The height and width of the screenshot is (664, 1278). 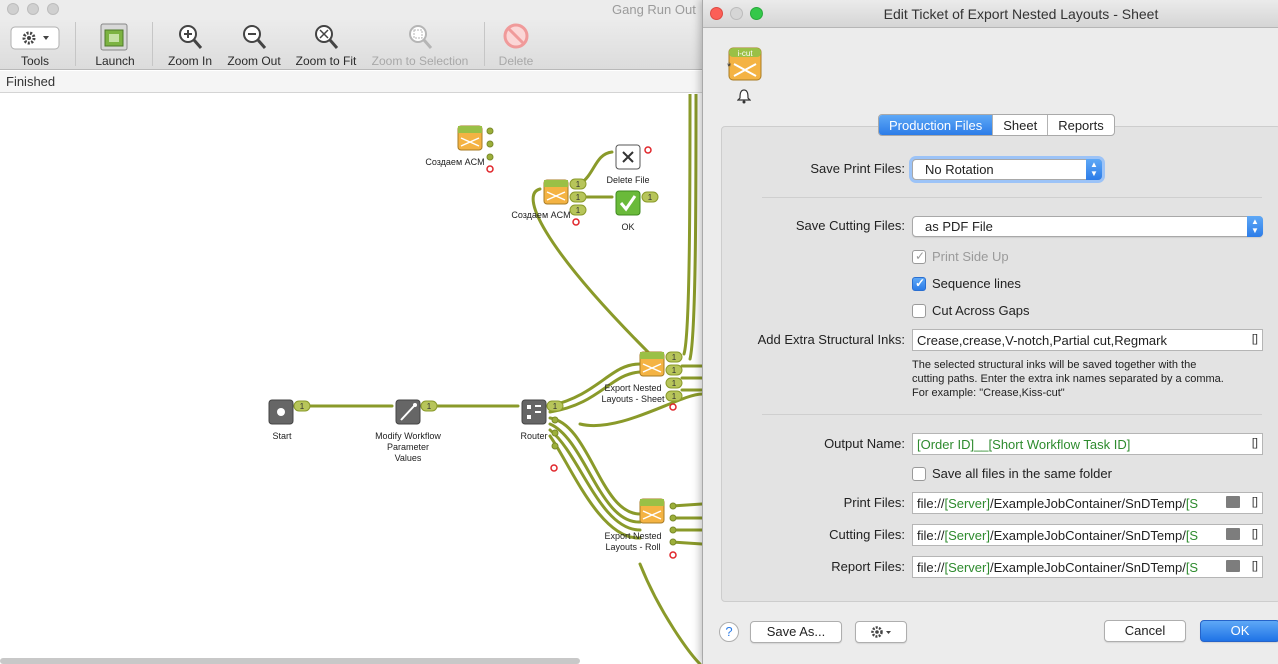 What do you see at coordinates (327, 37) in the screenshot?
I see `zoom-to-fit-icon` at bounding box center [327, 37].